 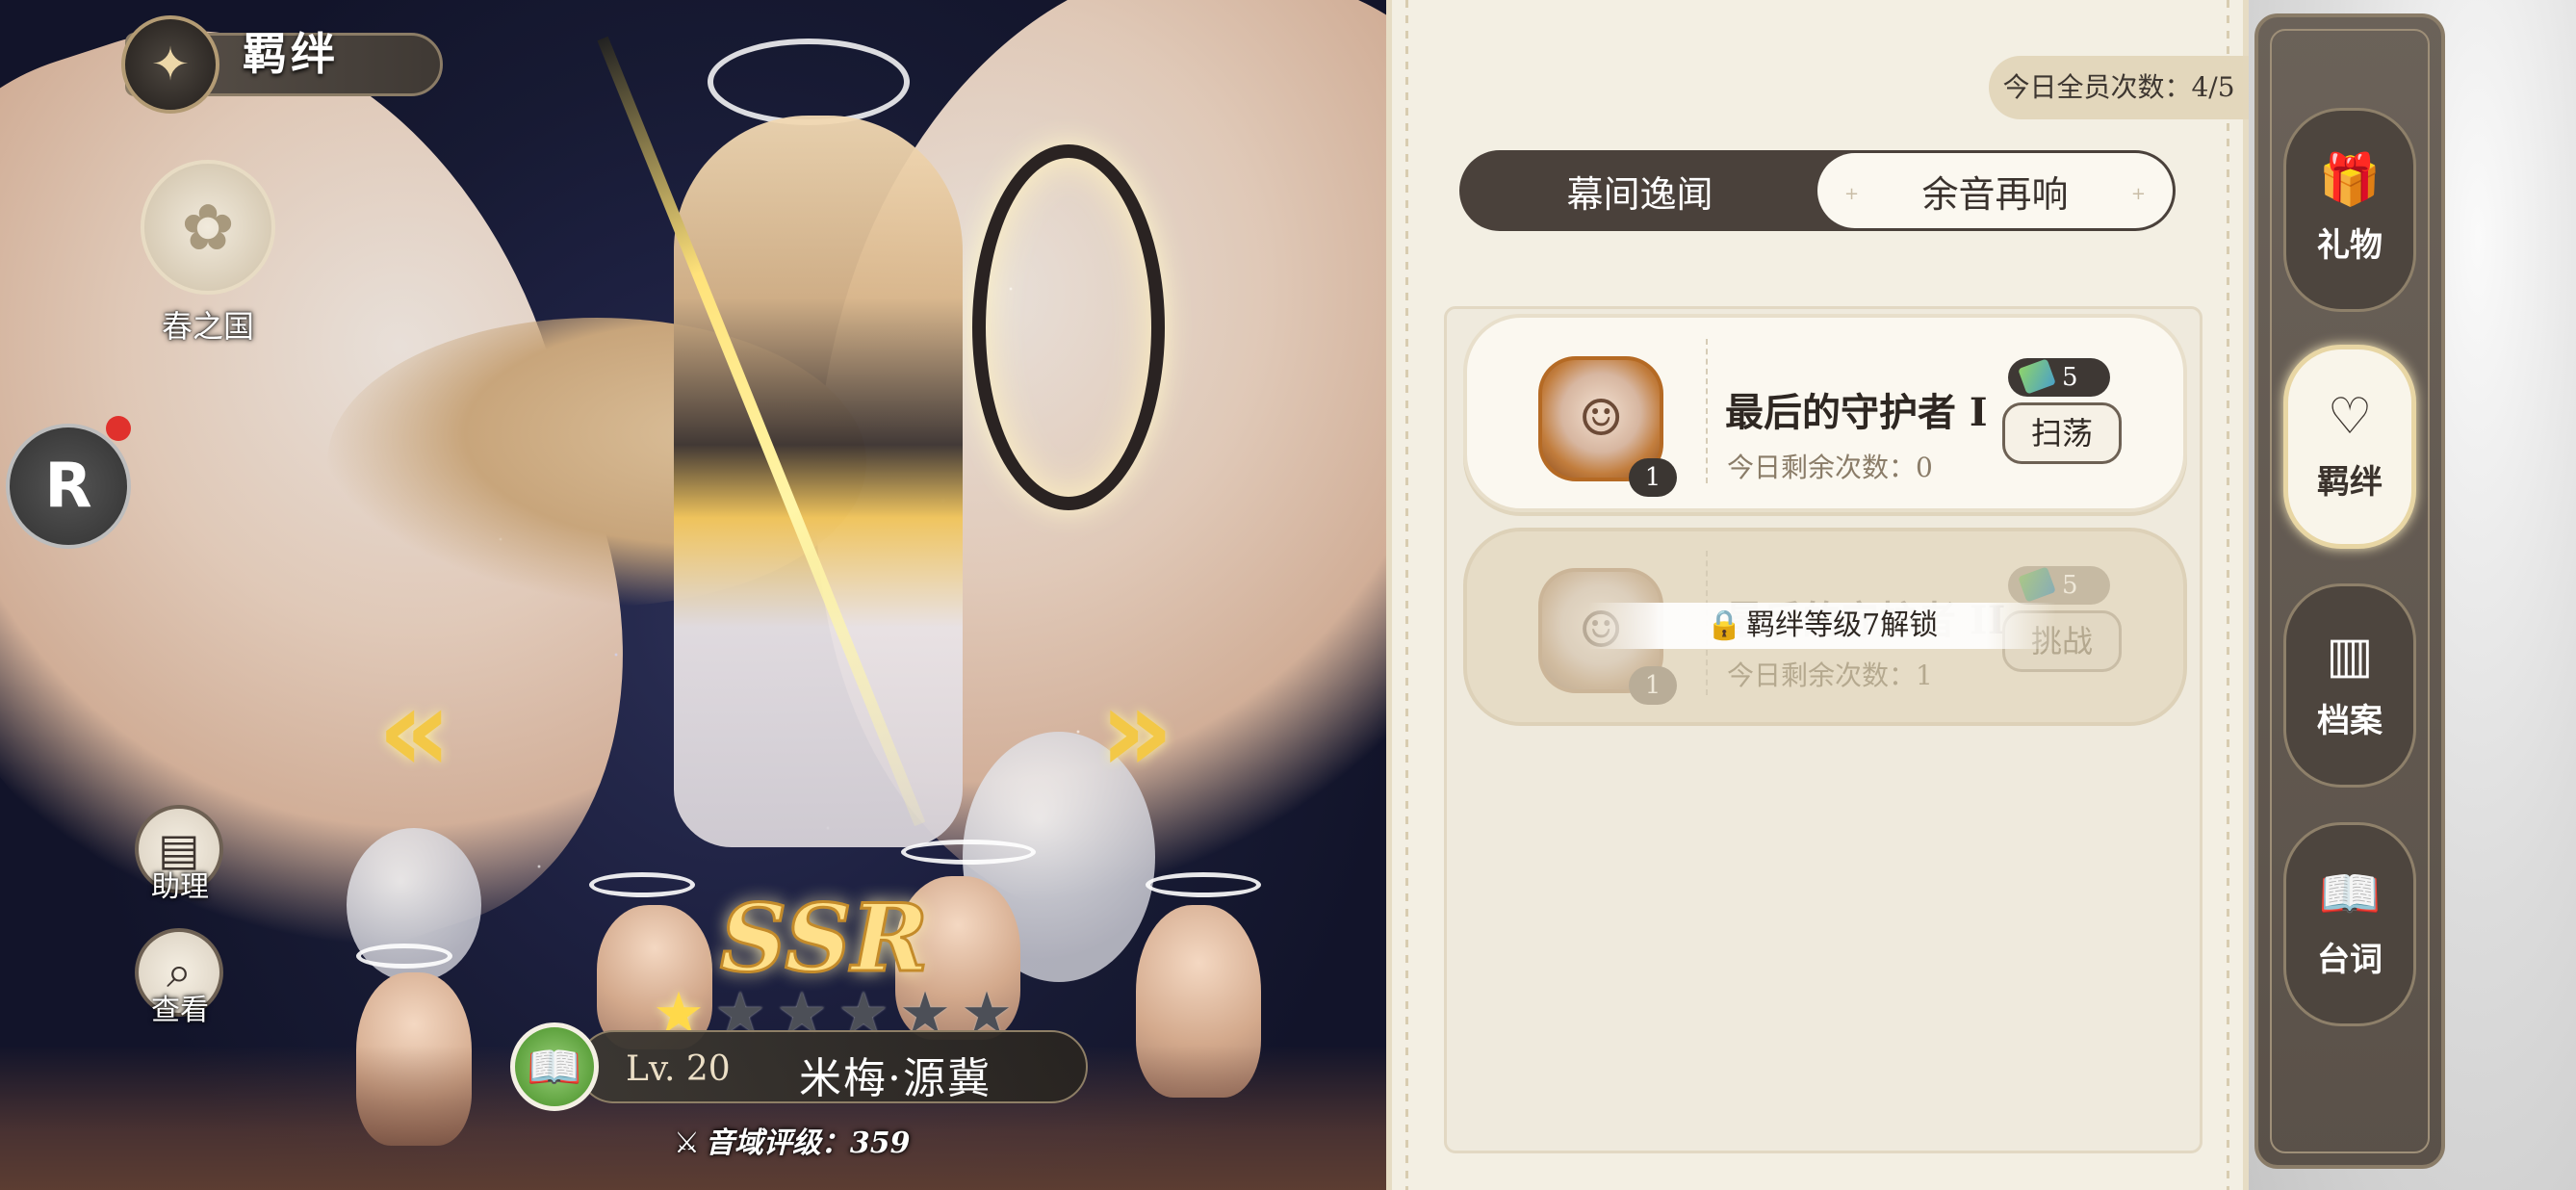 I want to click on r-button: R, so click(x=68, y=487).